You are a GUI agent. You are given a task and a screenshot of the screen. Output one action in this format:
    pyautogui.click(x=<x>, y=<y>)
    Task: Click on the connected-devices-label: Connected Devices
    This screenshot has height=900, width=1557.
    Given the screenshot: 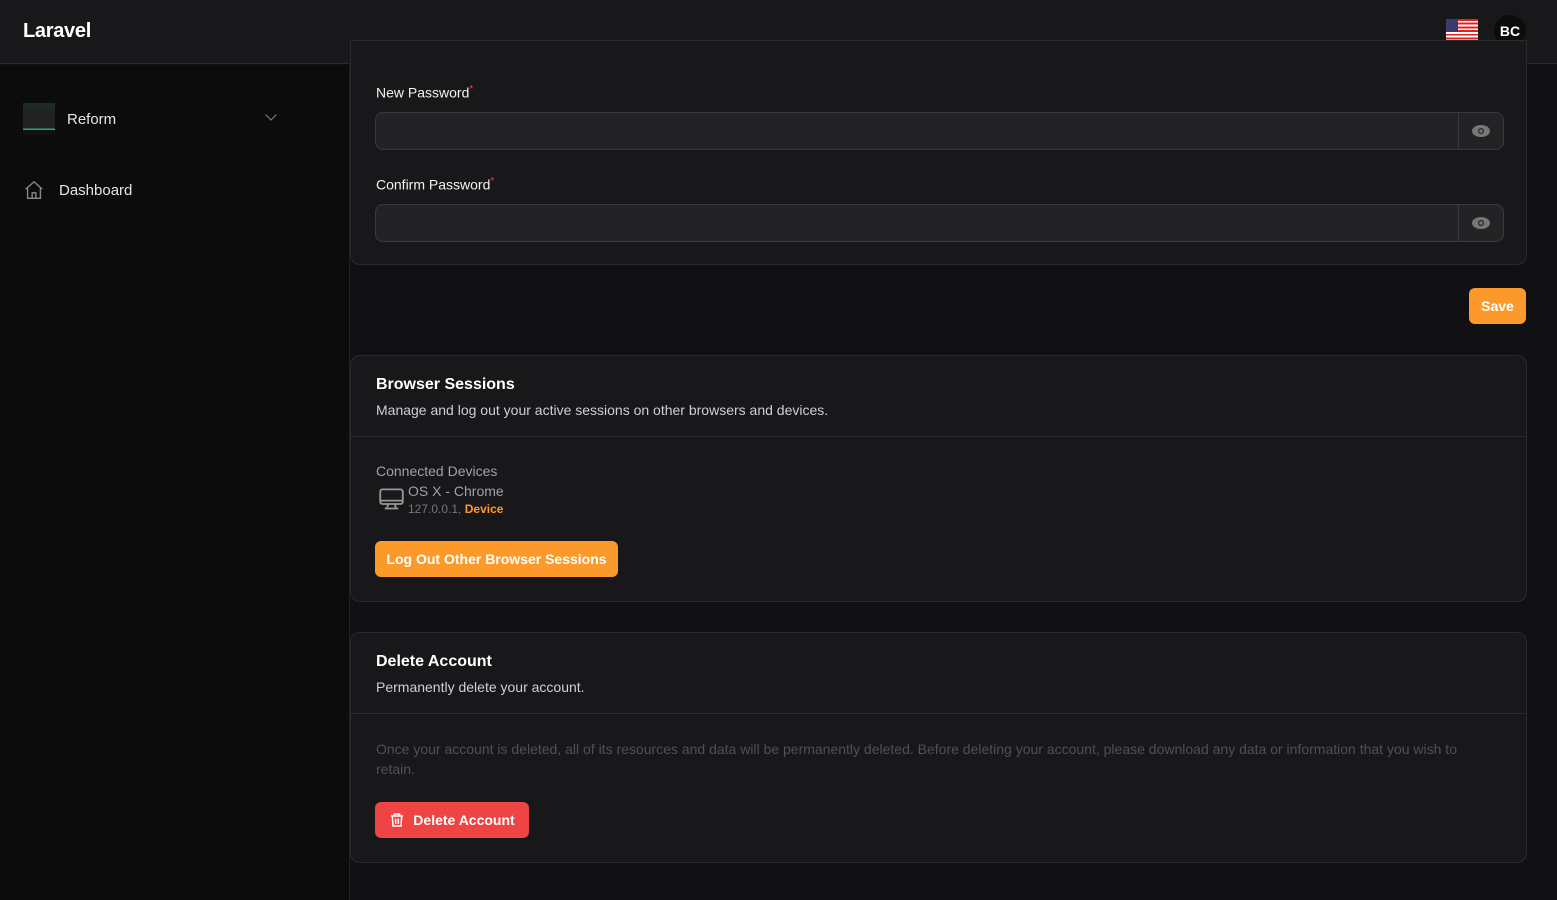 What is the action you would take?
    pyautogui.click(x=437, y=471)
    